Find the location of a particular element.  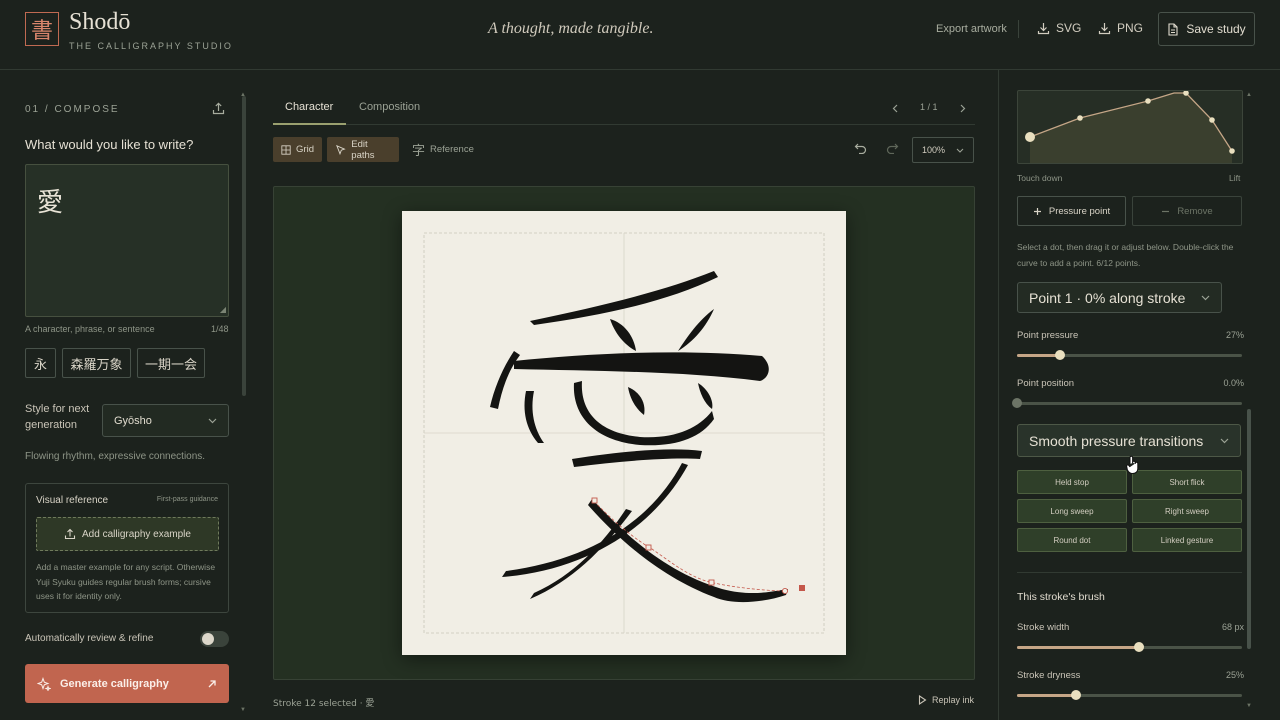

example-chip: 一期一会 is located at coordinates (171, 363).